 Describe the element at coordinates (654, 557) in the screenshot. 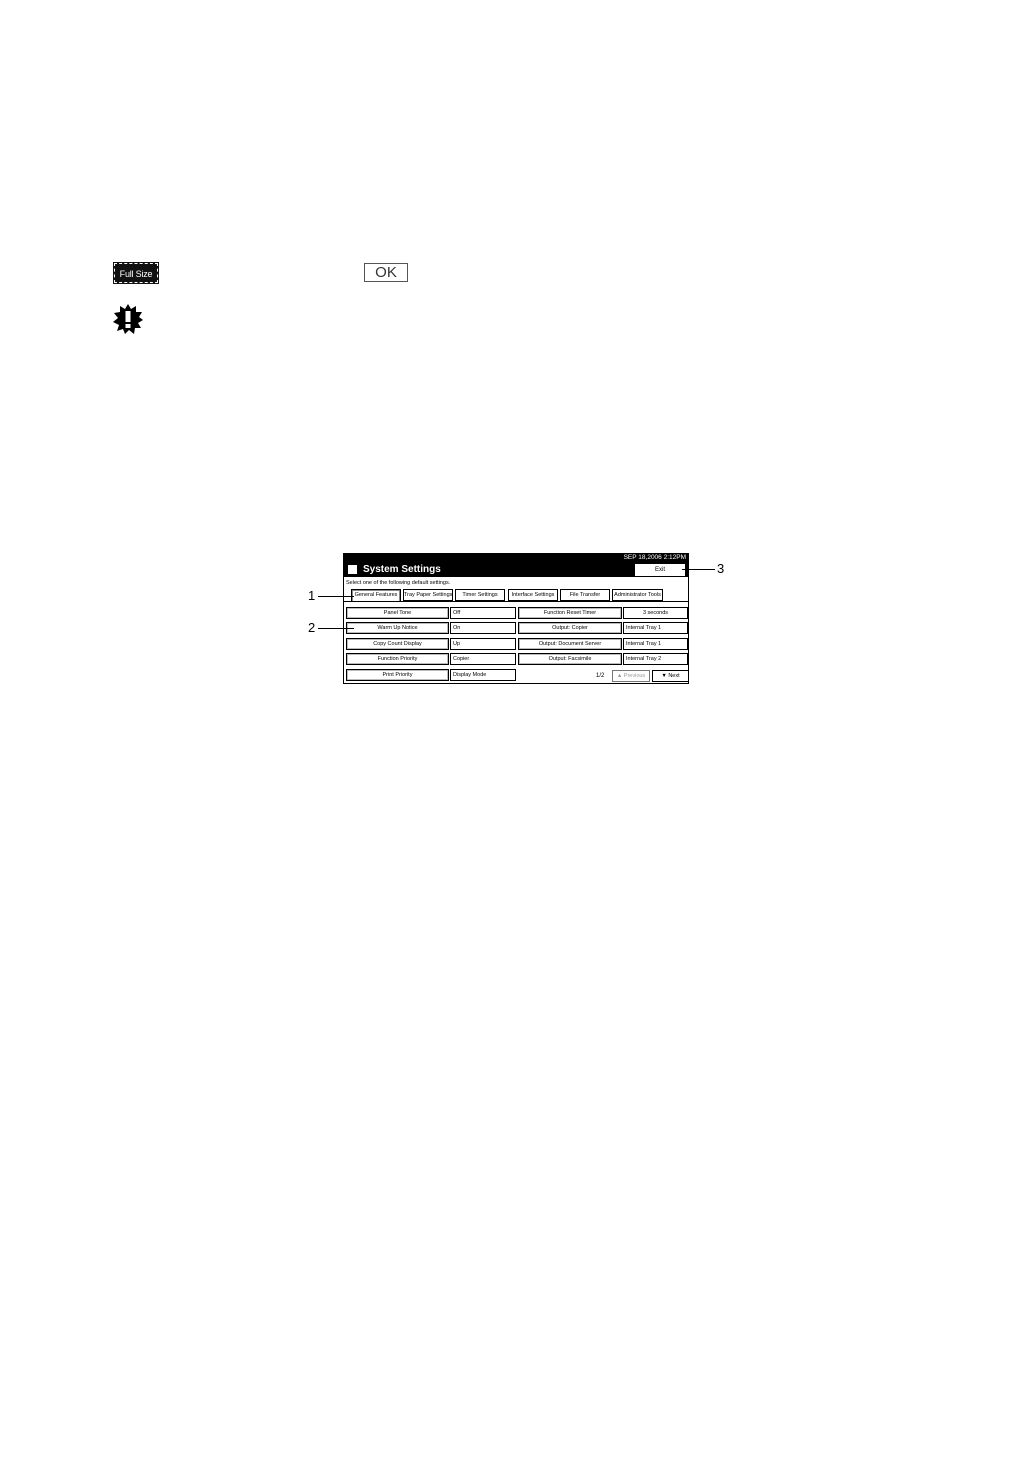

I see `date-time: SEP 18,2006 2:12PM` at that location.